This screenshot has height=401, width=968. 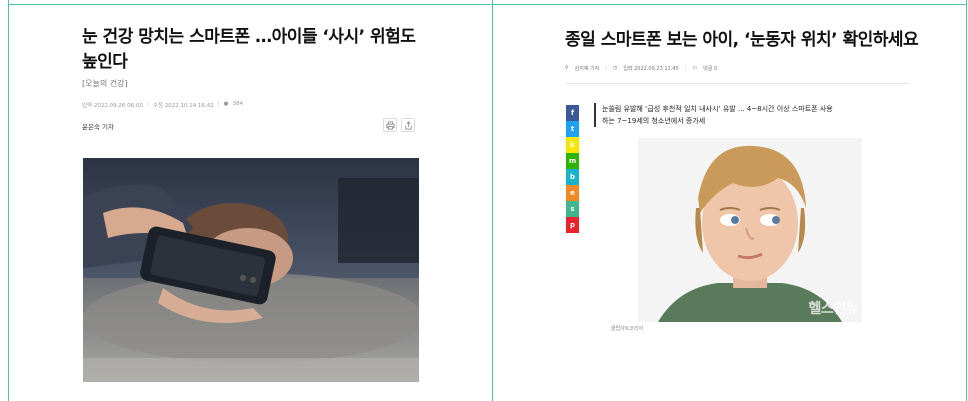 What do you see at coordinates (615, 68) in the screenshot?
I see `clock-icon: ◷` at bounding box center [615, 68].